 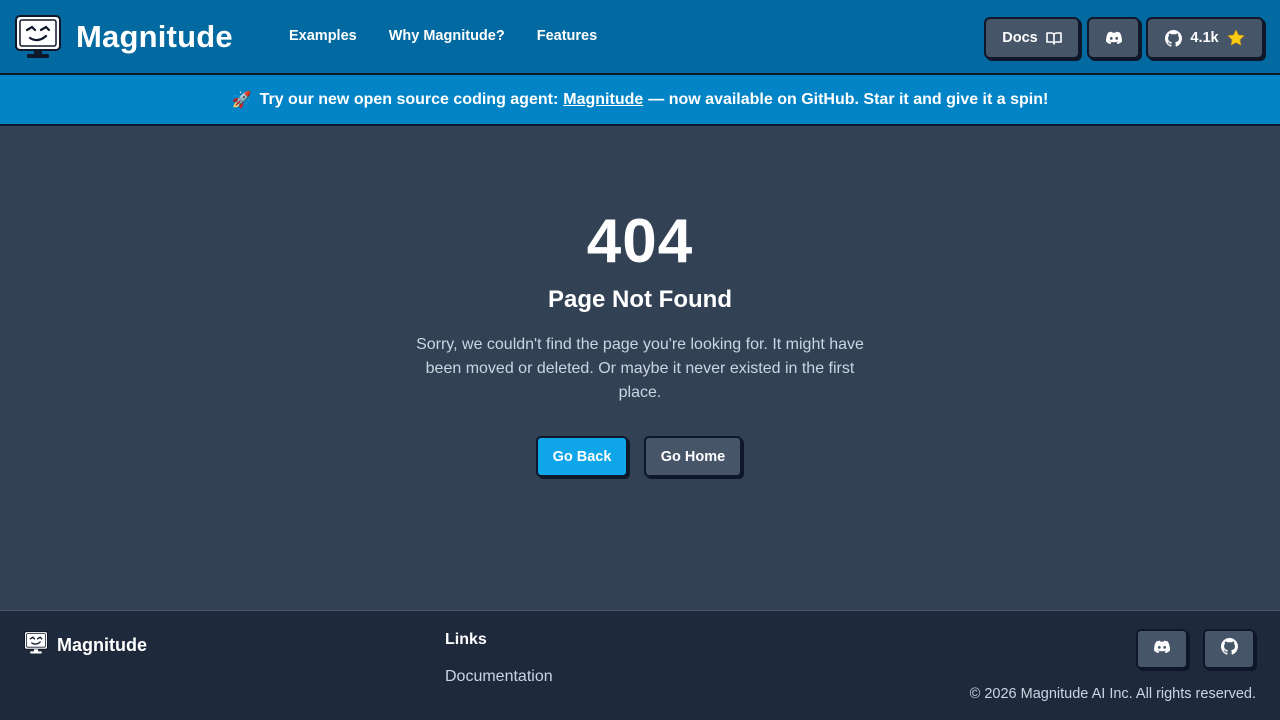 I want to click on discord-button, so click(x=1113, y=38).